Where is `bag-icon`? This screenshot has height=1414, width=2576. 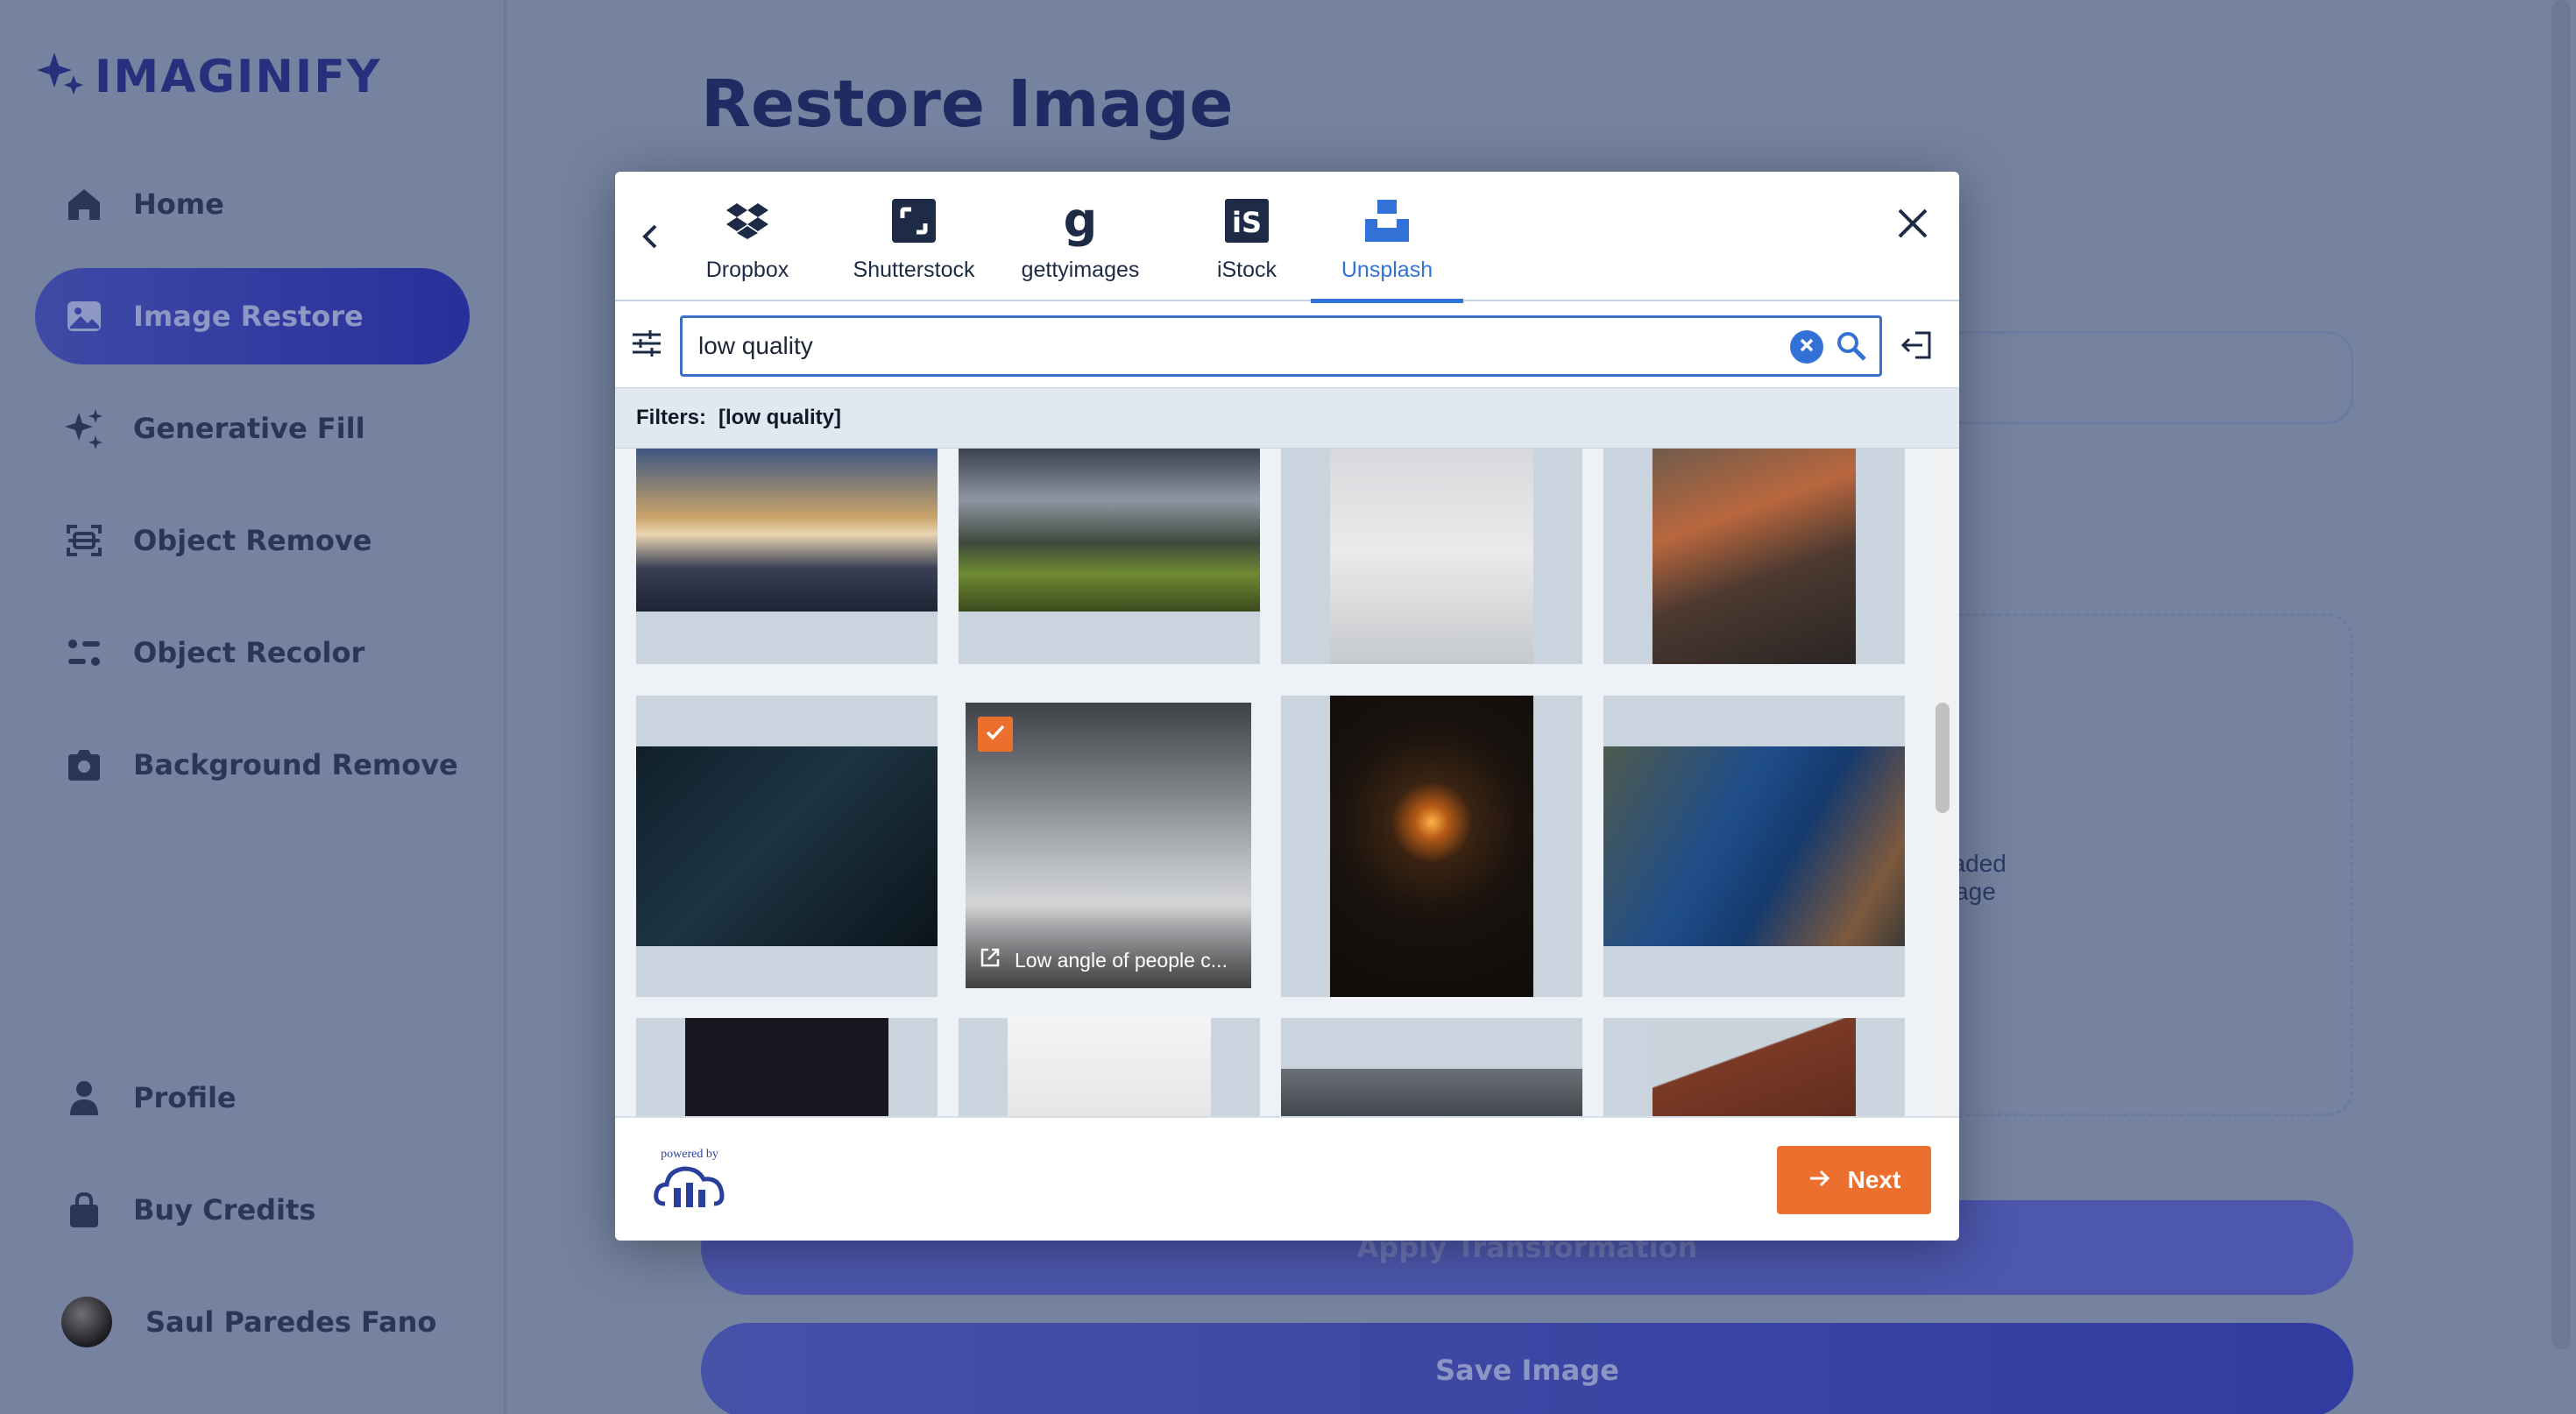
bag-icon is located at coordinates (84, 1210).